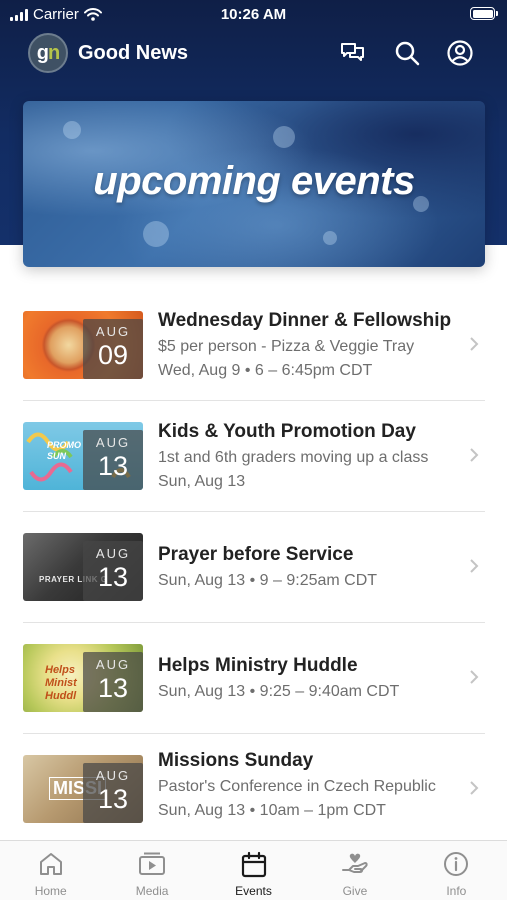 The width and height of the screenshot is (507, 900). What do you see at coordinates (293, 457) in the screenshot?
I see `event-description: 1st and 6th graders moving up a class` at bounding box center [293, 457].